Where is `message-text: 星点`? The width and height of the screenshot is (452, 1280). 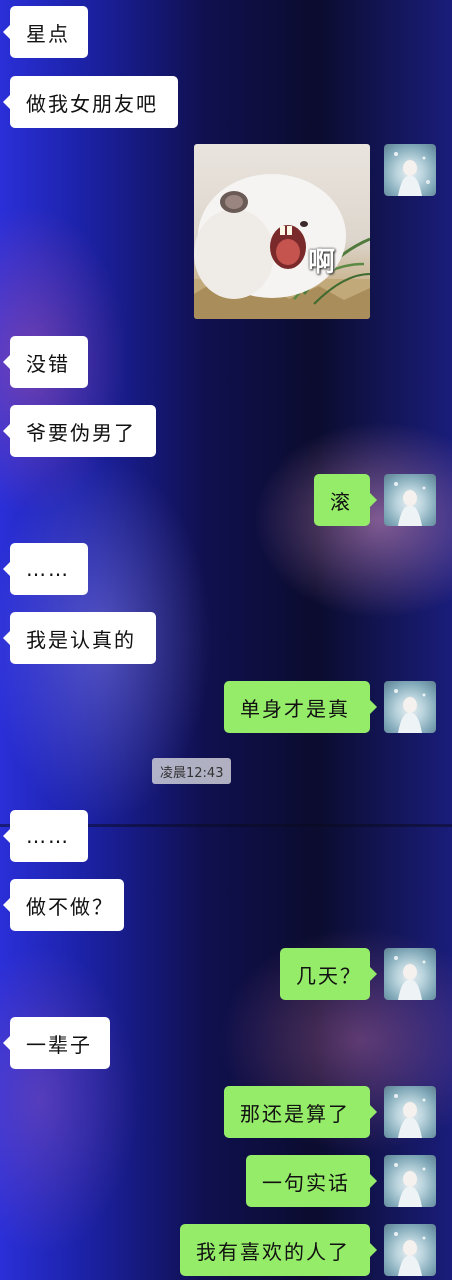
message-text: 星点 is located at coordinates (48, 33).